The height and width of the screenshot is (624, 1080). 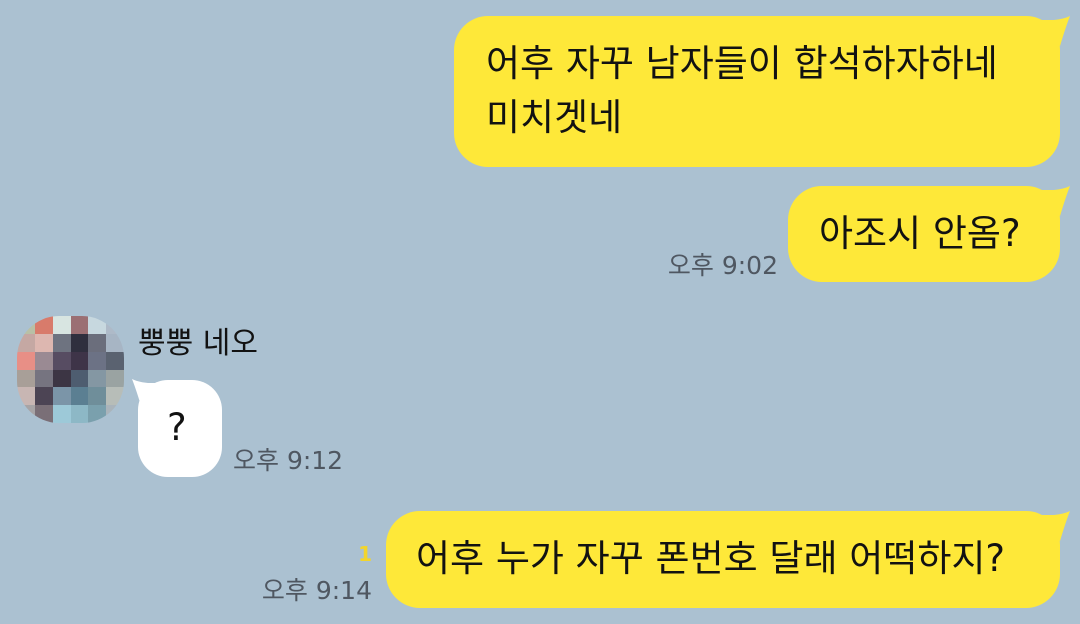 I want to click on sender-name: 뿡뿡 네오, so click(x=198, y=343).